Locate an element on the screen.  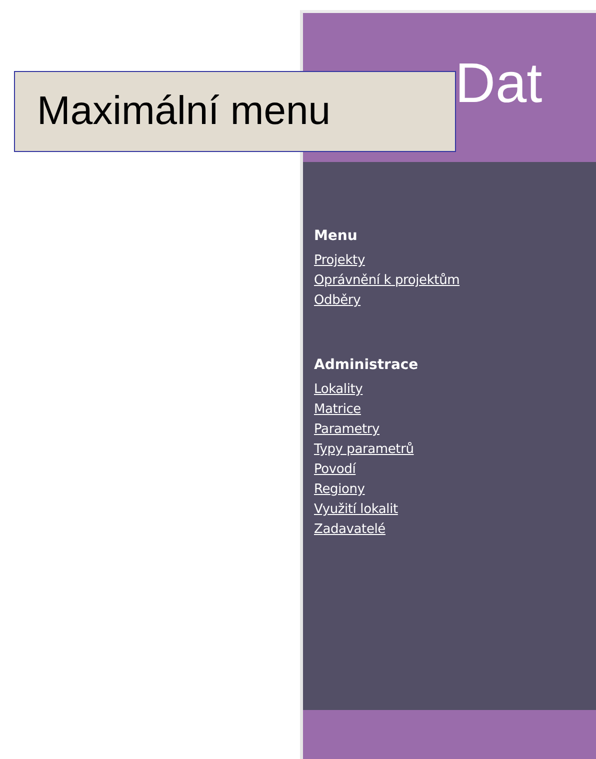
menu-link: Regiony is located at coordinates (339, 490).